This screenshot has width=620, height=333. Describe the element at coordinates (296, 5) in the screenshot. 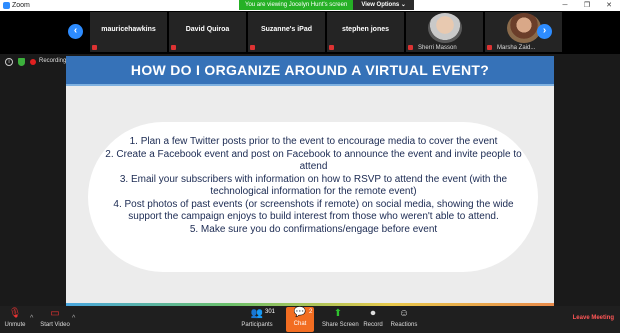

I see `viewing-screen-label: You are viewing Jocelyn Hunt's screen` at that location.